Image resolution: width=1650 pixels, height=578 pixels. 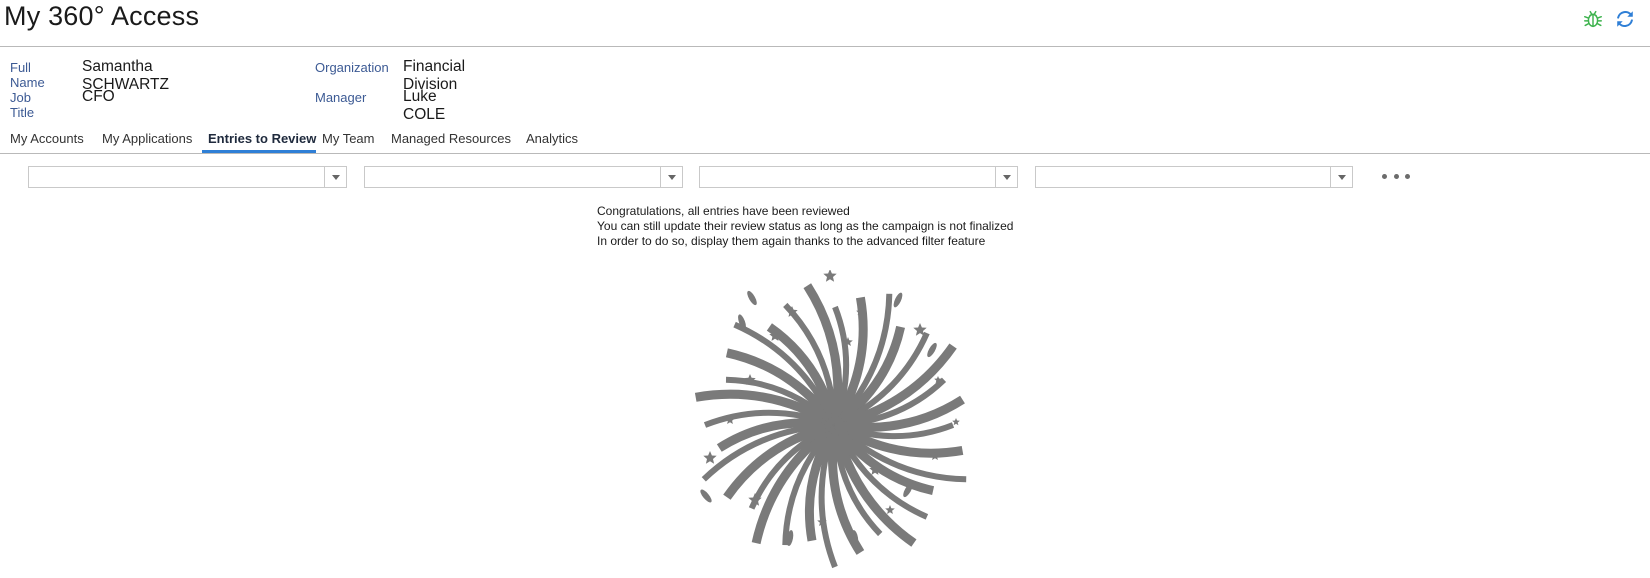 I want to click on header-actions, so click(x=1609, y=19).